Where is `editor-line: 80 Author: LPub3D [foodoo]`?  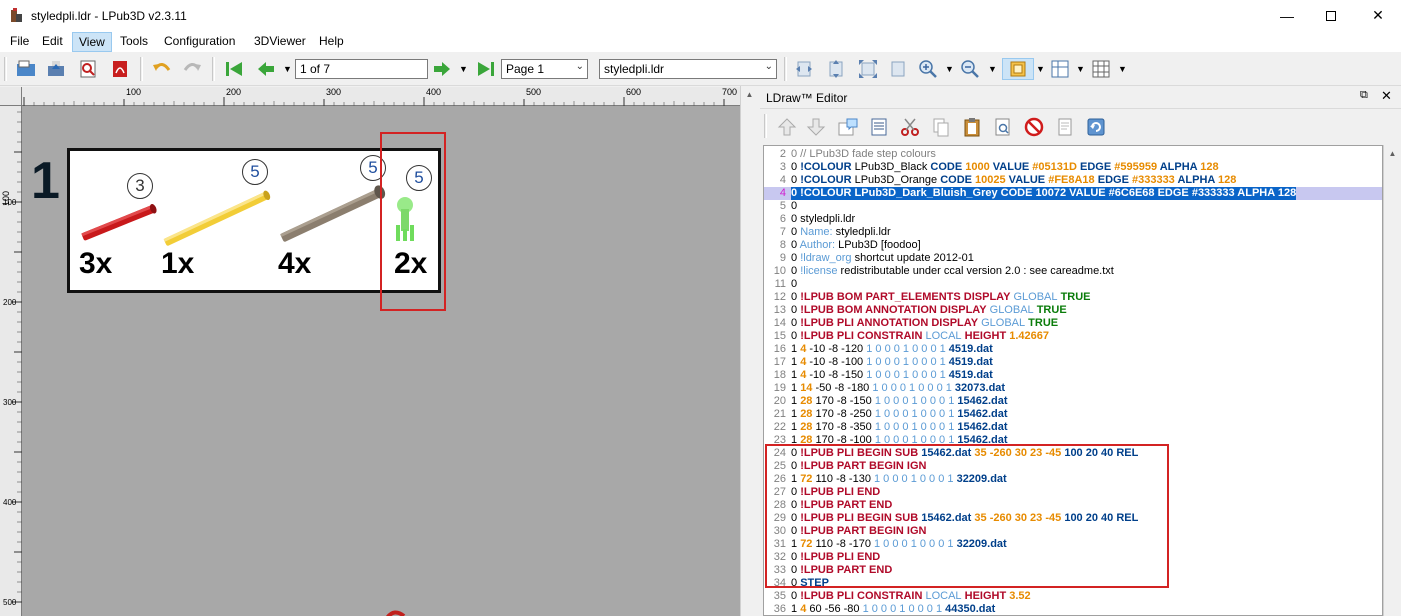 editor-line: 80 Author: LPub3D [foodoo] is located at coordinates (1073, 245).